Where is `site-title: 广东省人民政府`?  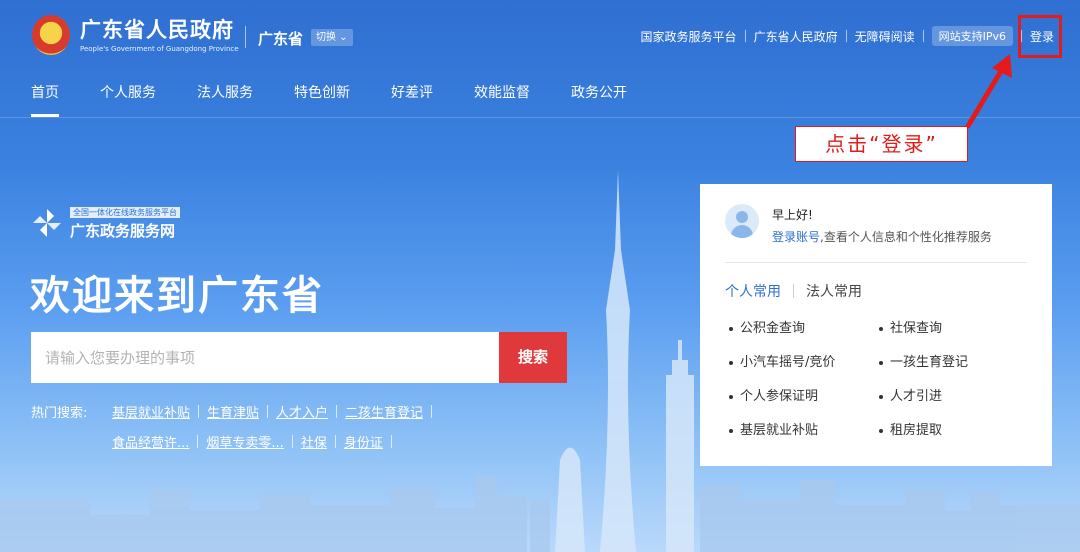 site-title: 广东省人民政府 is located at coordinates (157, 30).